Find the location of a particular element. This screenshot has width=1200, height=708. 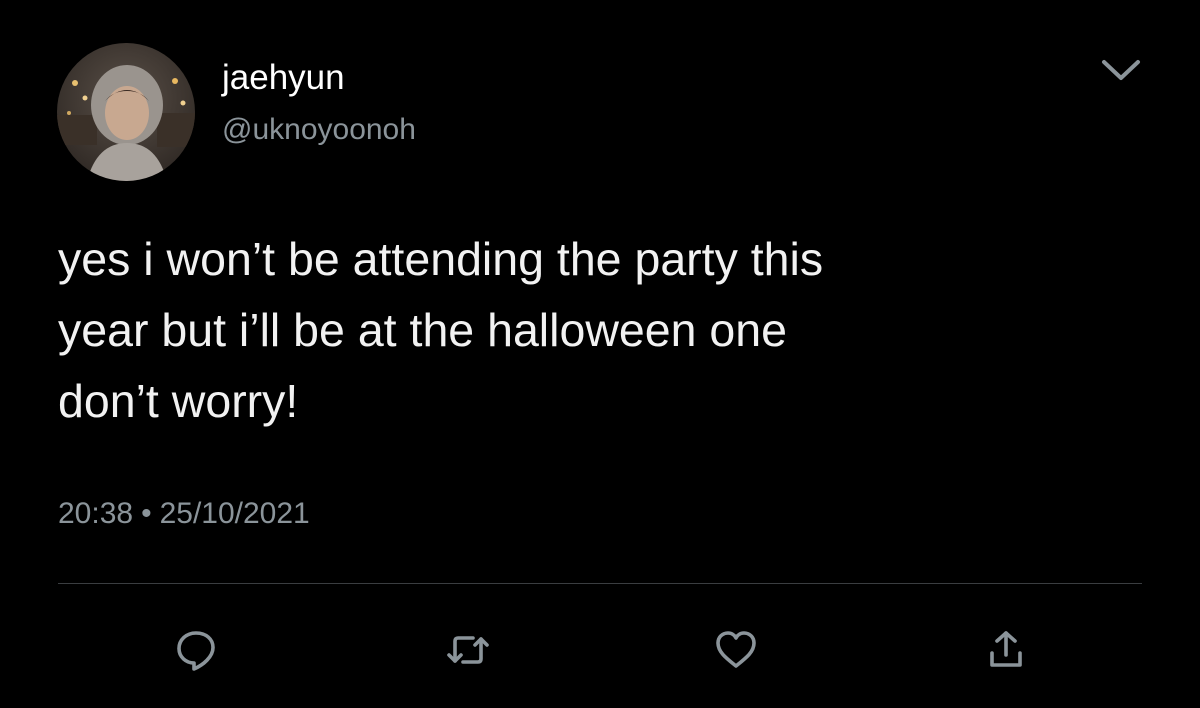

share-icon is located at coordinates (1006, 649).